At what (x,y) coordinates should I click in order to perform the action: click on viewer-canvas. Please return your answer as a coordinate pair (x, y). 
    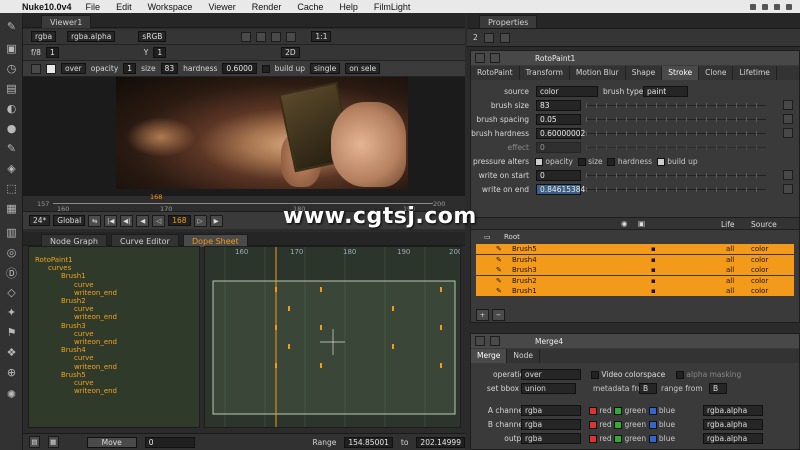
    Looking at the image, I should click on (244, 136).